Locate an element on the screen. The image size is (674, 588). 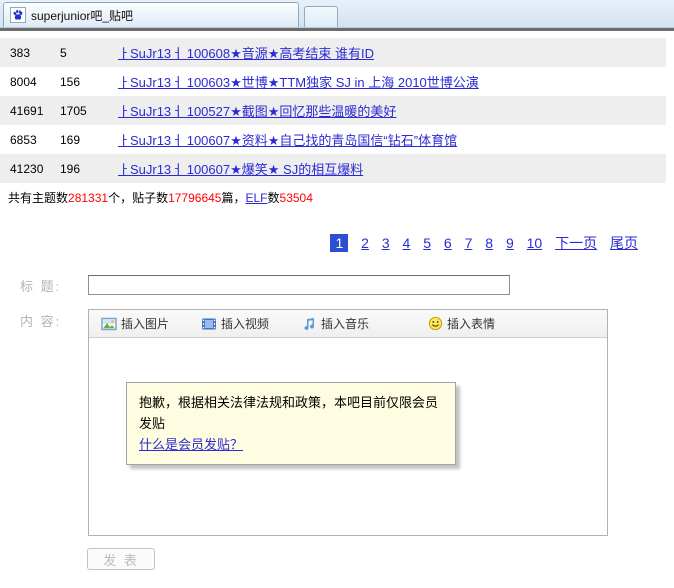
insert-image-button: 插入图片 is located at coordinates (135, 323).